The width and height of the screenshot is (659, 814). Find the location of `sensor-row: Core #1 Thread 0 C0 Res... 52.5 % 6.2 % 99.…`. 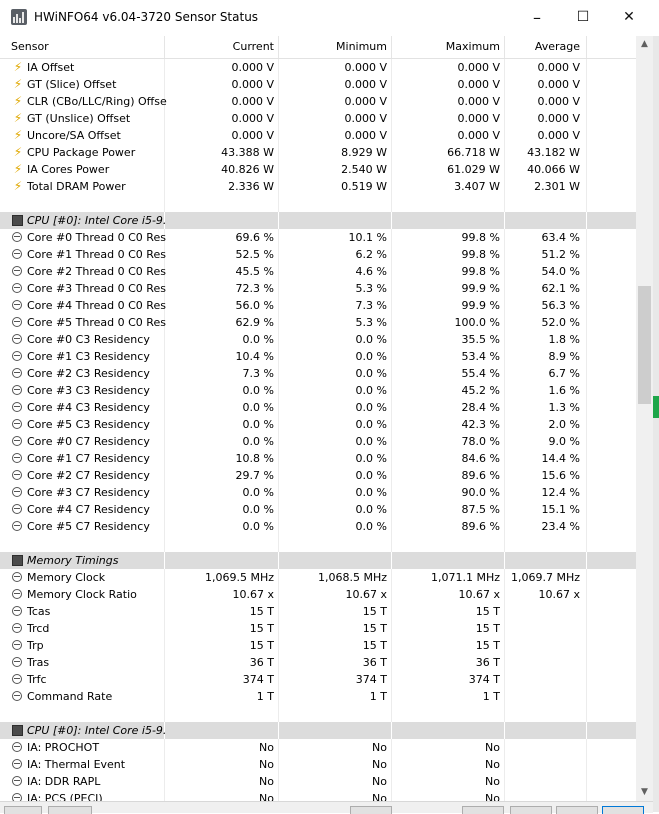

sensor-row: Core #1 Thread 0 C0 Res... 52.5 % 6.2 % 99.… is located at coordinates (318, 254).